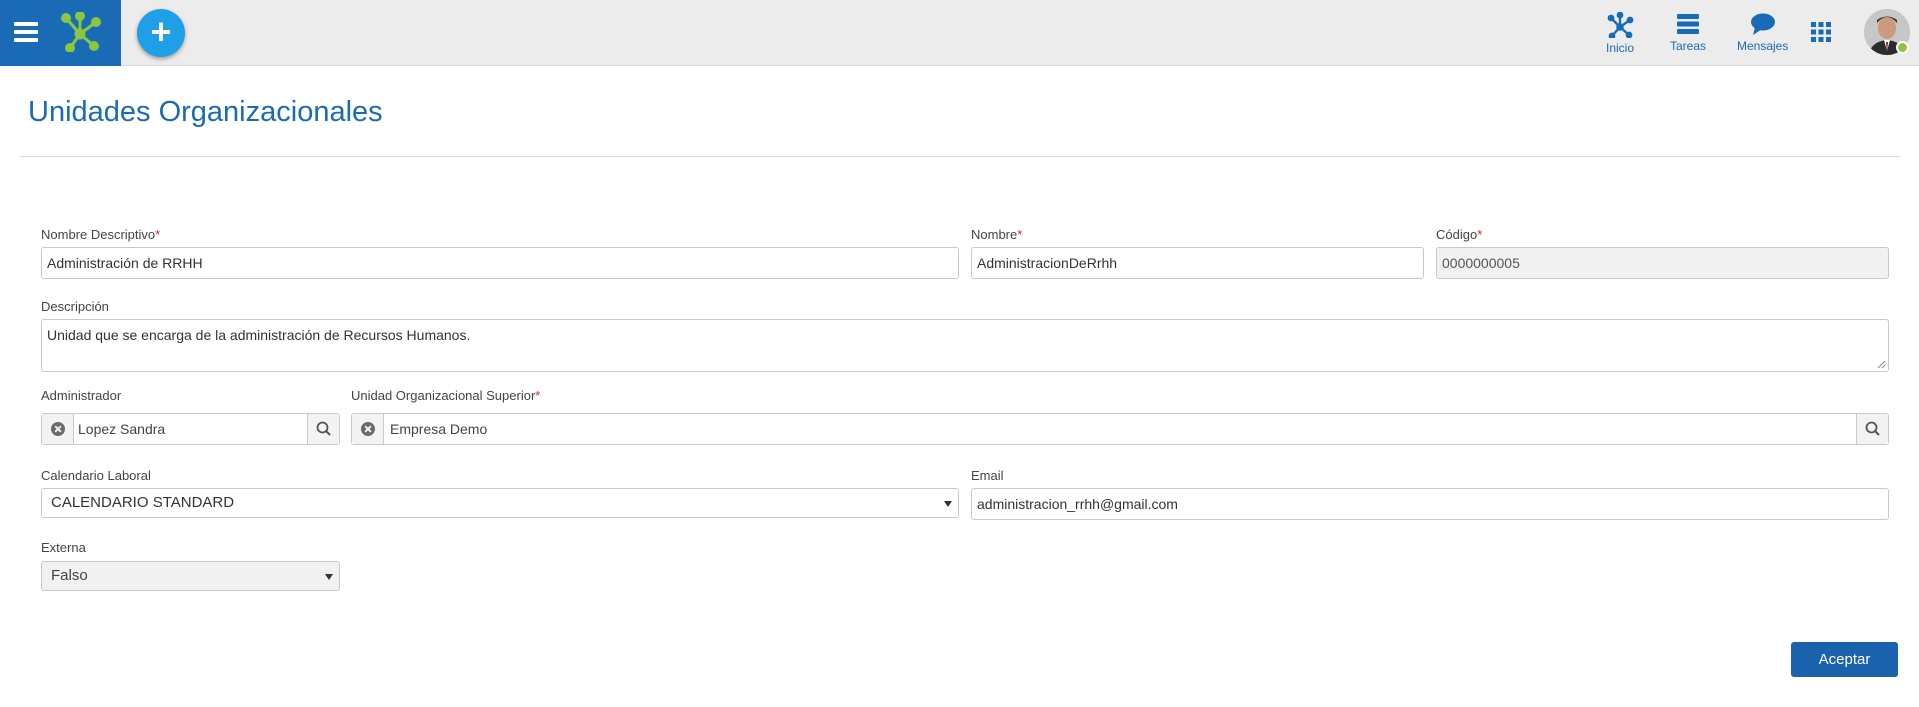 The image size is (1919, 707). Describe the element at coordinates (205, 112) in the screenshot. I see `page-title: Unidades Organizacionales` at that location.